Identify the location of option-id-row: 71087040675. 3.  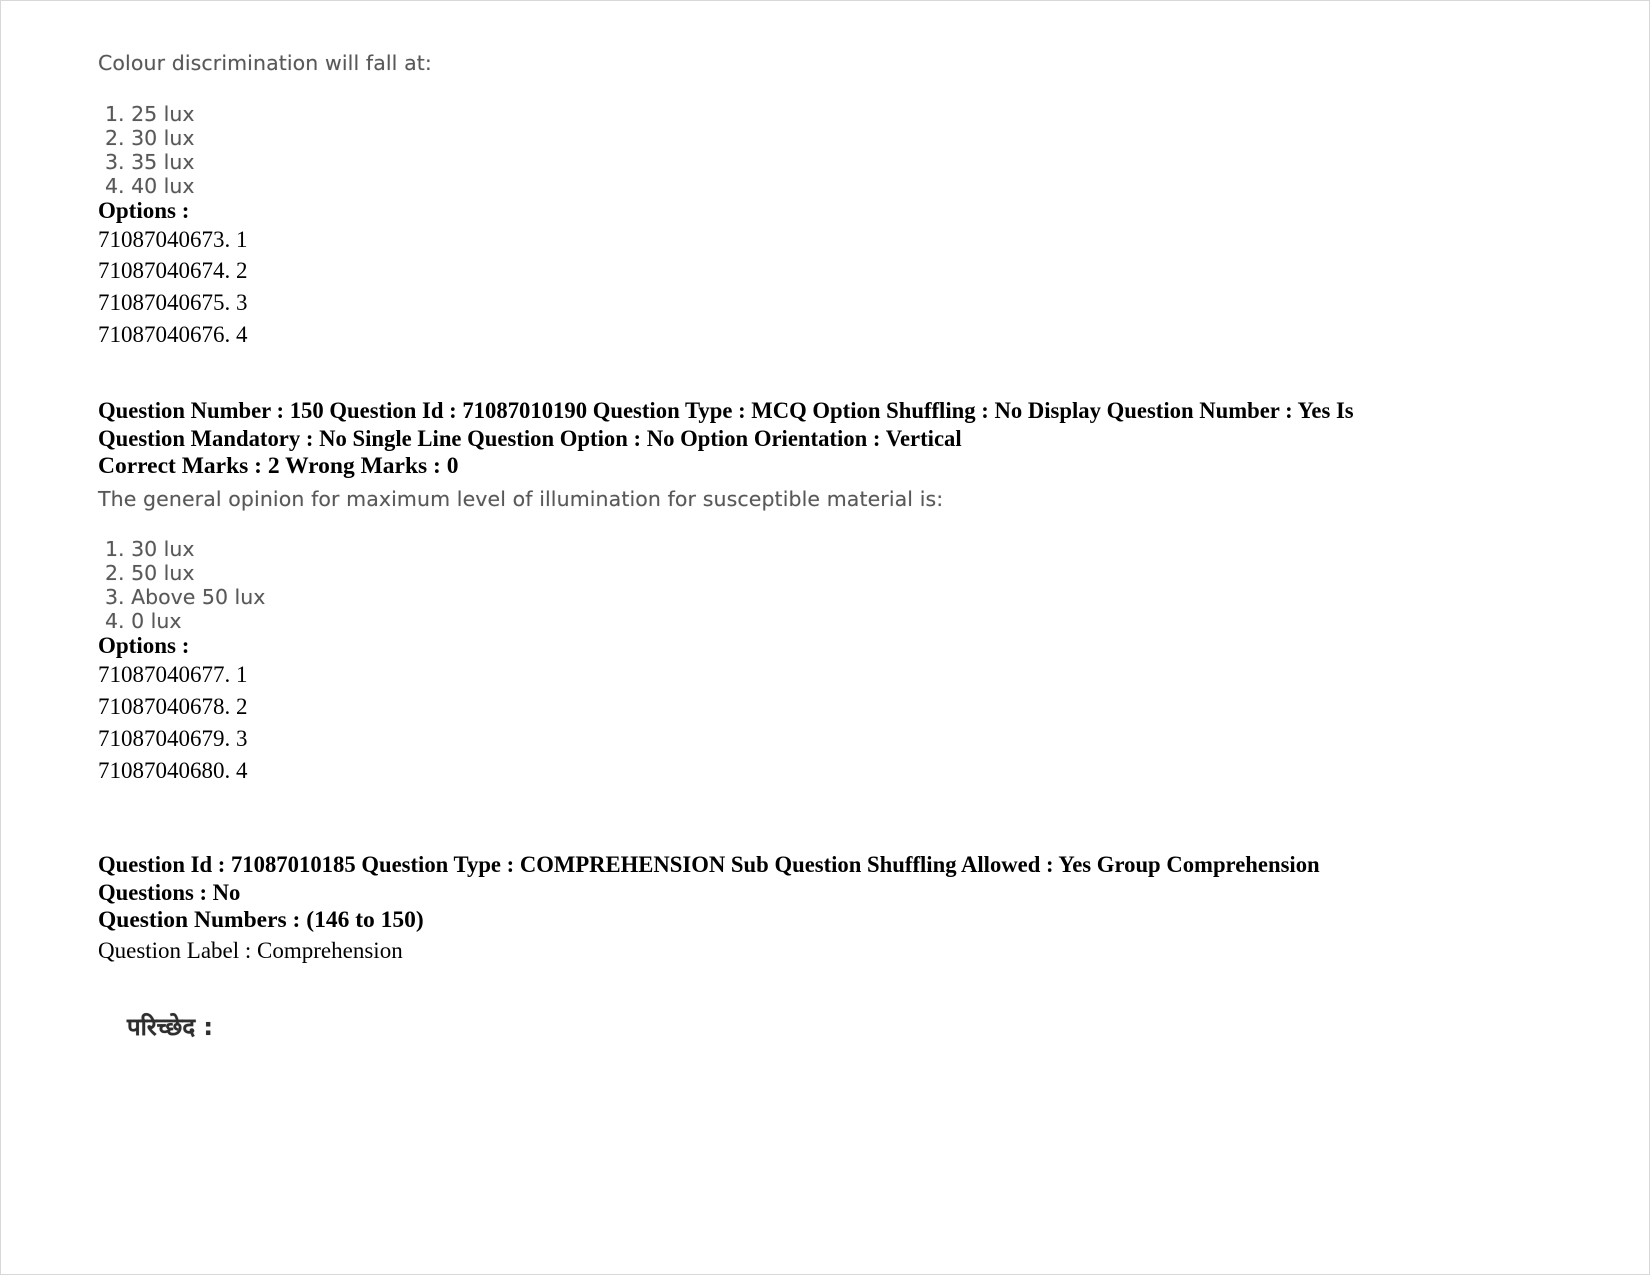
(173, 303).